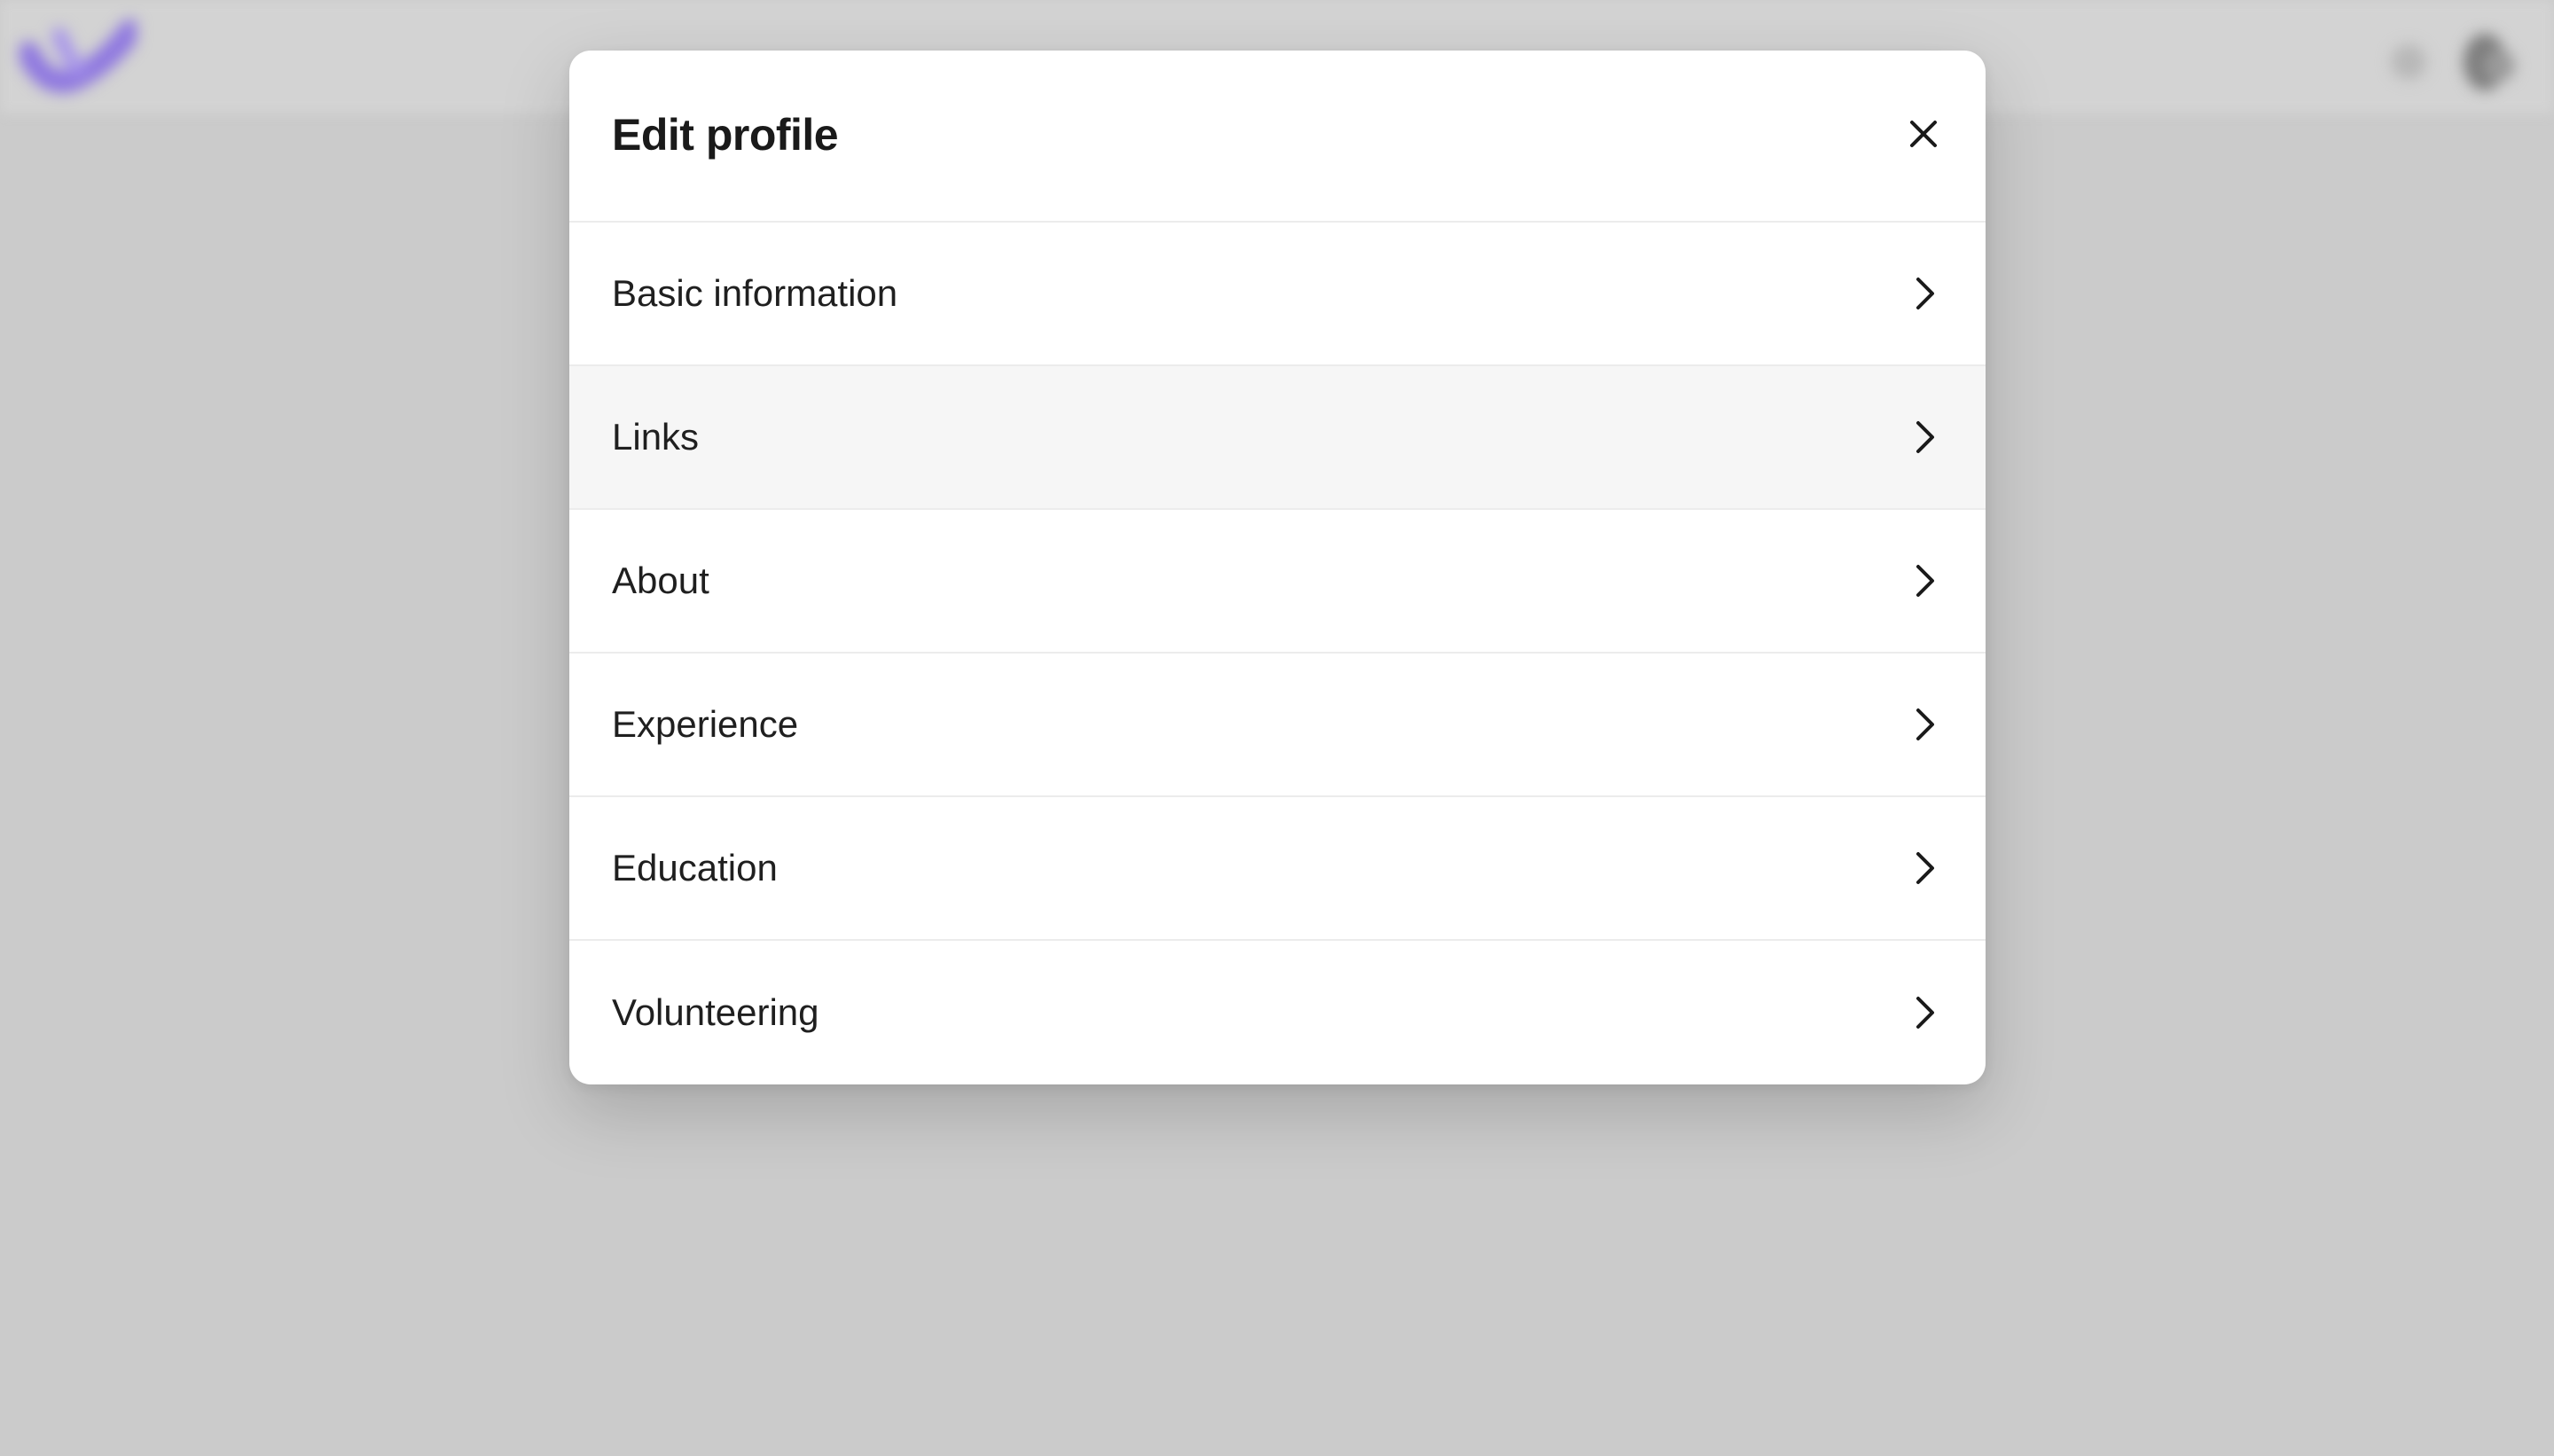 The image size is (2554, 1456). What do you see at coordinates (695, 867) in the screenshot?
I see `menu-item-label: Education` at bounding box center [695, 867].